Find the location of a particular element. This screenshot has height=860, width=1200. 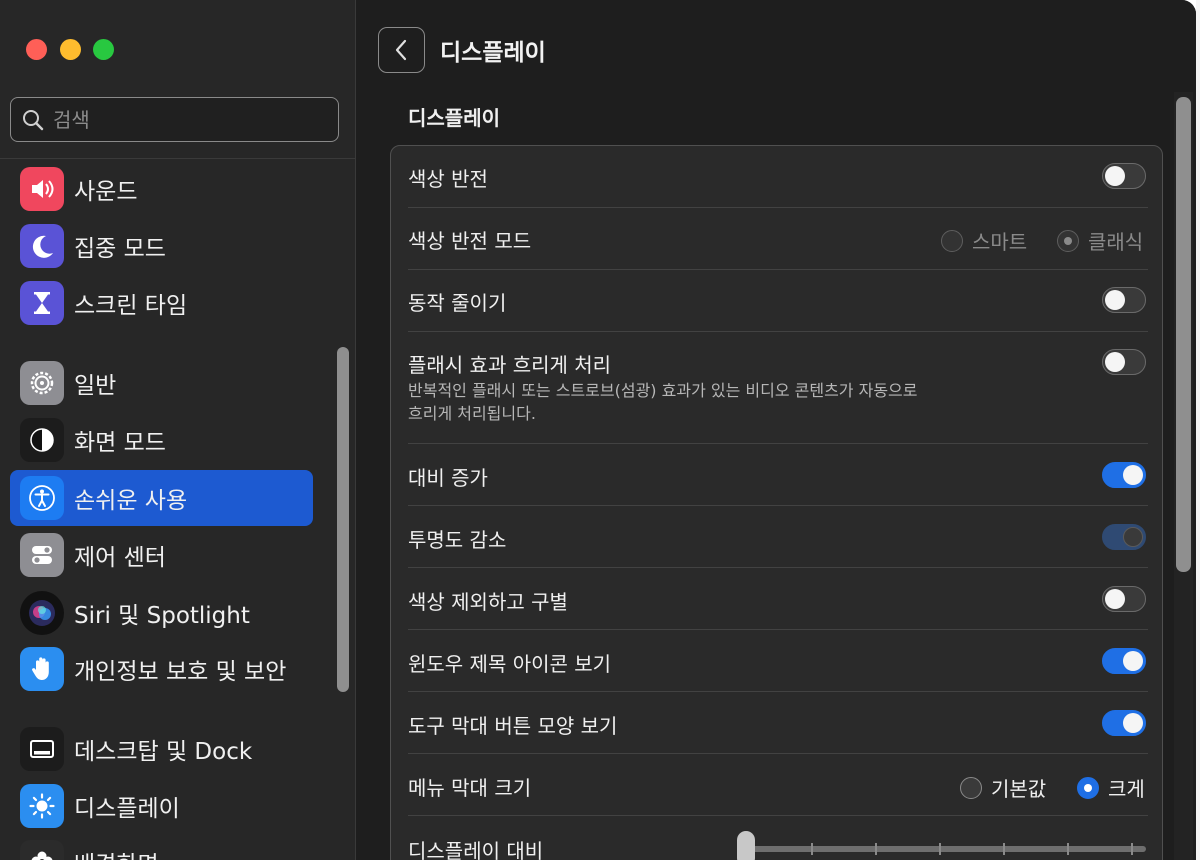

reduce-transparency-toggle is located at coordinates (1124, 537).